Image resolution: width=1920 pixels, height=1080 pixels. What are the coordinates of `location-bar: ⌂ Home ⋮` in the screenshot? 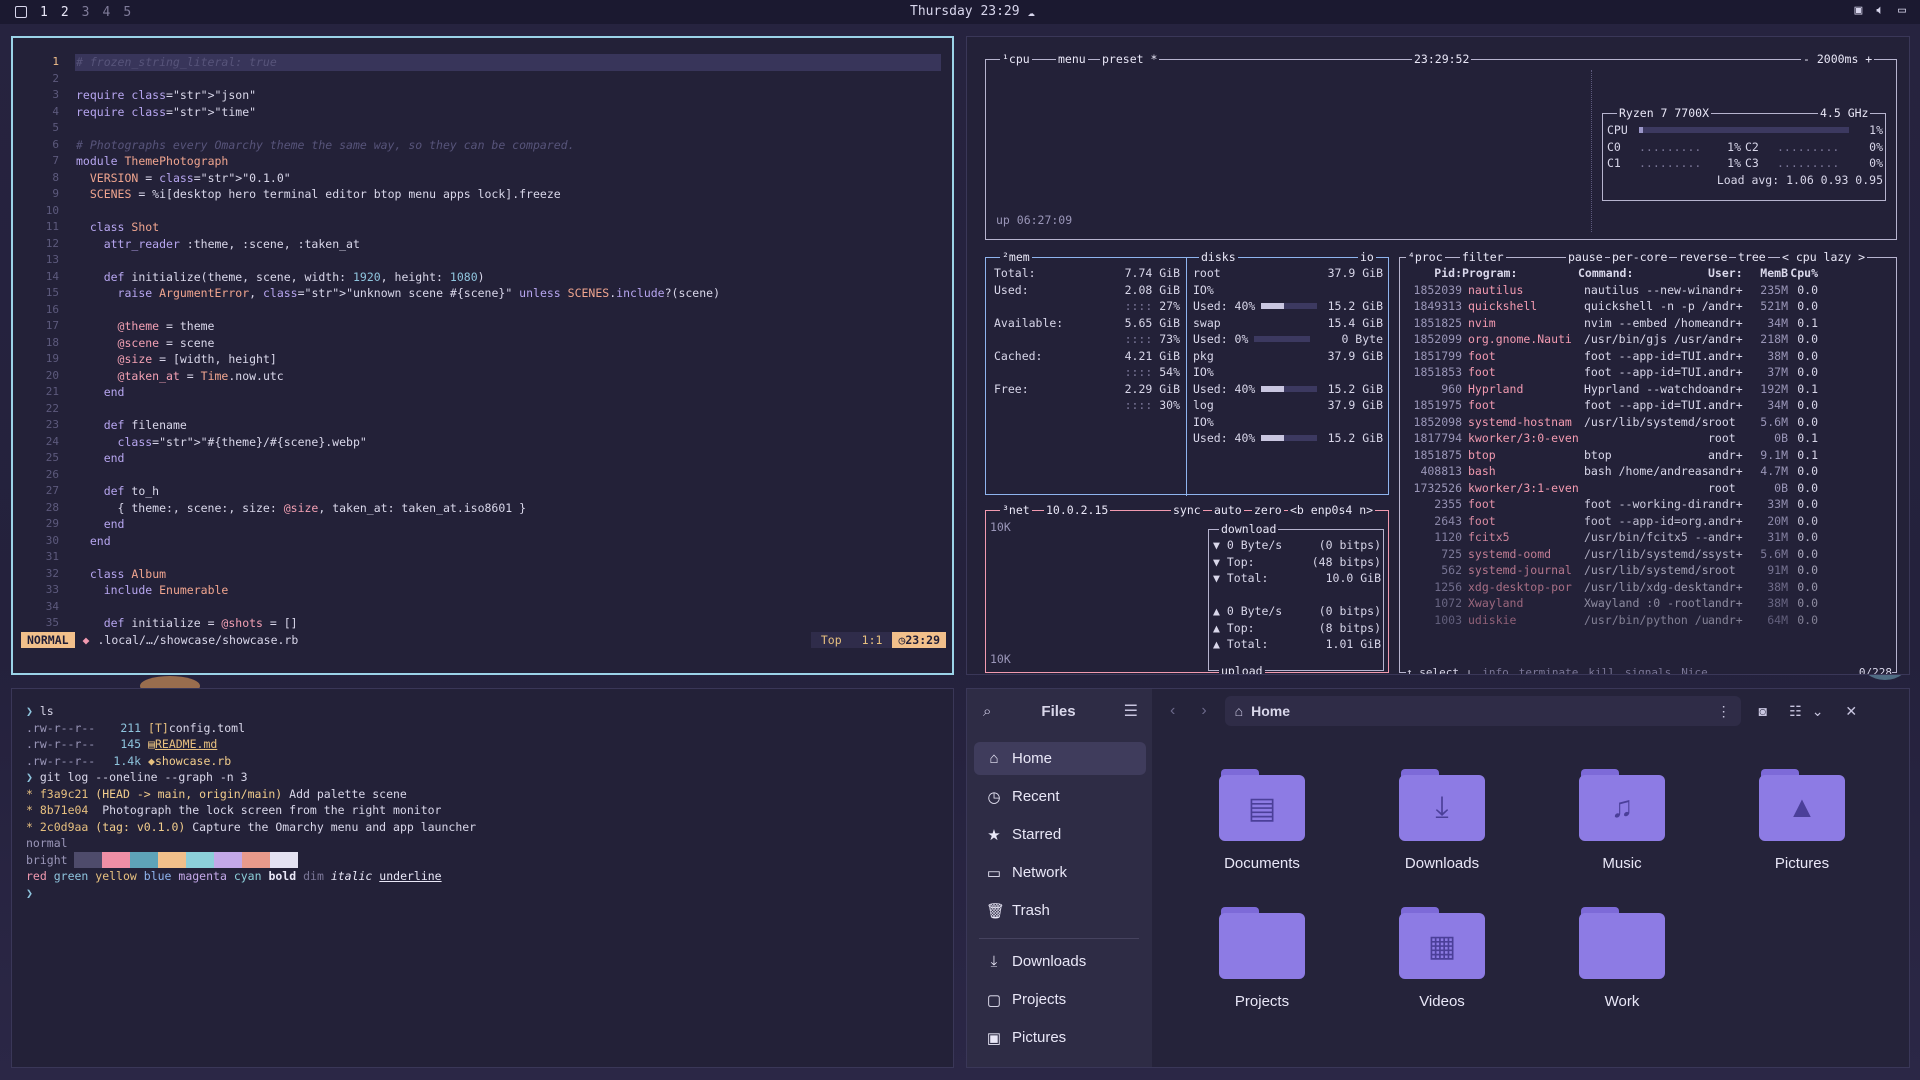 It's located at (1482, 711).